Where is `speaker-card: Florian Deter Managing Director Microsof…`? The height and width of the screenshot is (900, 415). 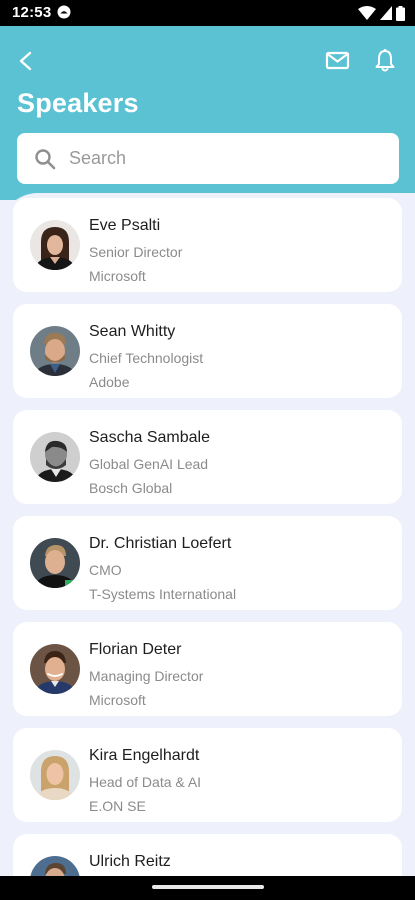 speaker-card: Florian Deter Managing Director Microsof… is located at coordinates (207, 669).